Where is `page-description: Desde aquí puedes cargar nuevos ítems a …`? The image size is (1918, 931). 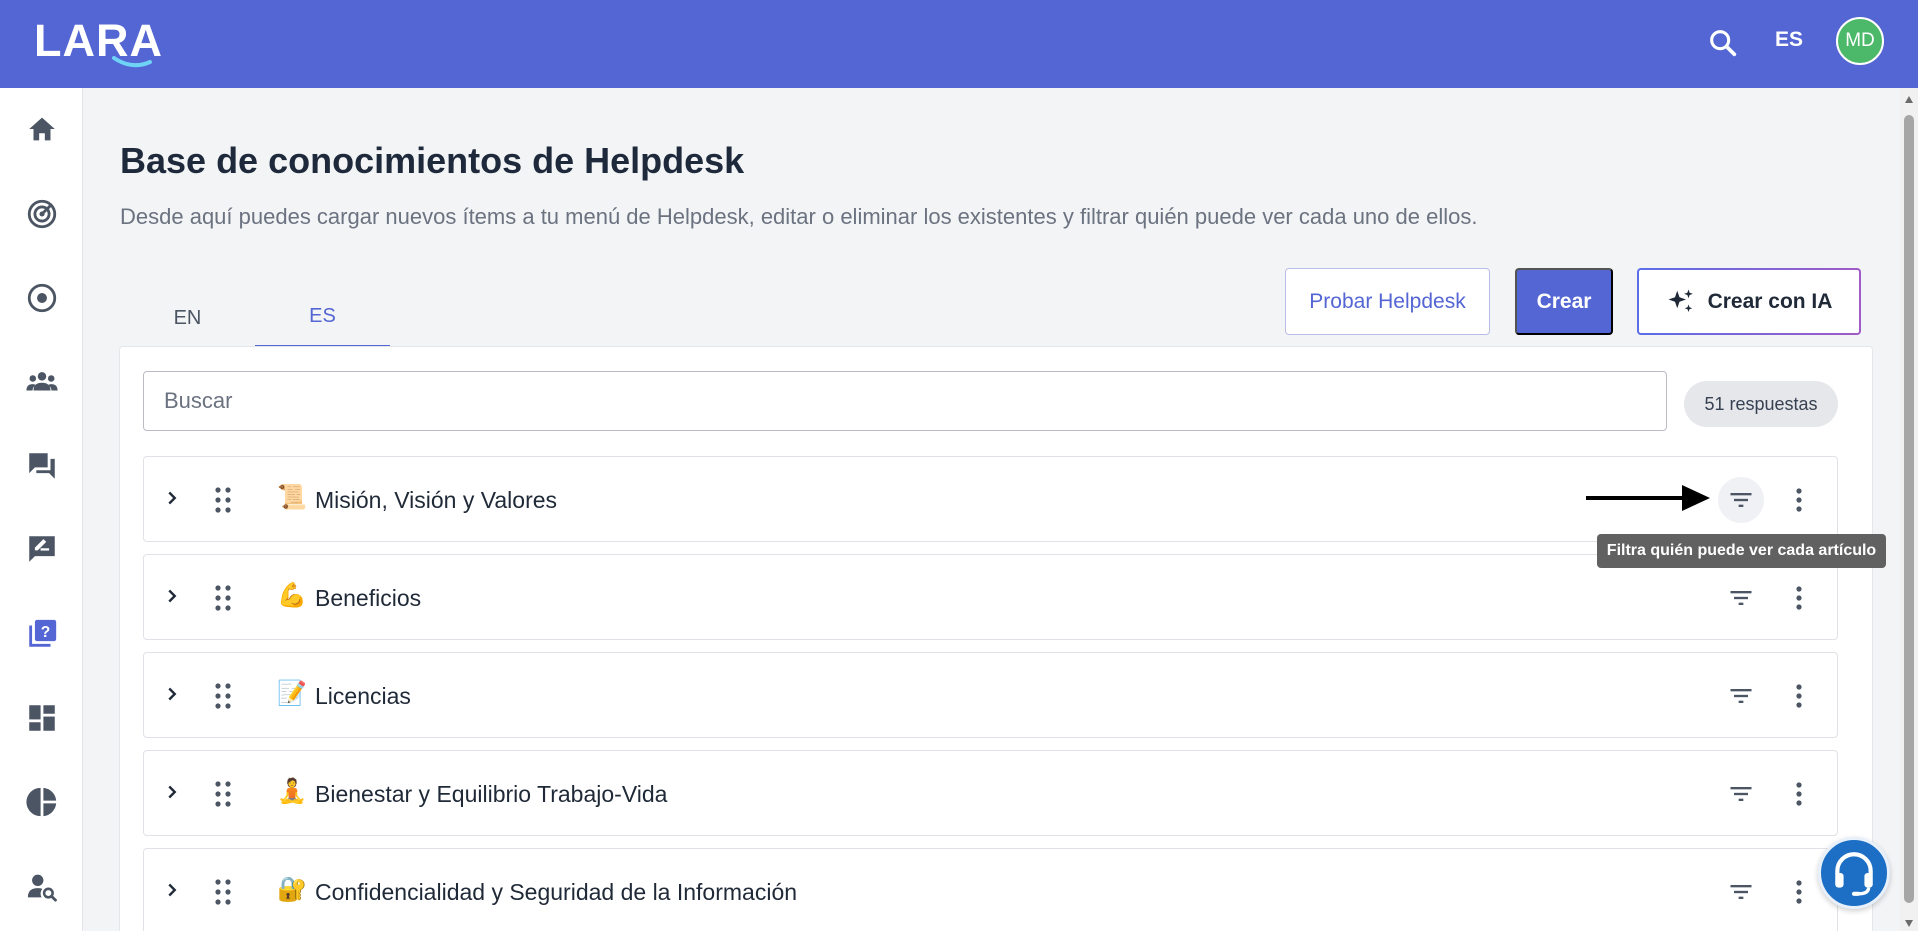
page-description: Desde aquí puedes cargar nuevos ítems a … is located at coordinates (799, 216).